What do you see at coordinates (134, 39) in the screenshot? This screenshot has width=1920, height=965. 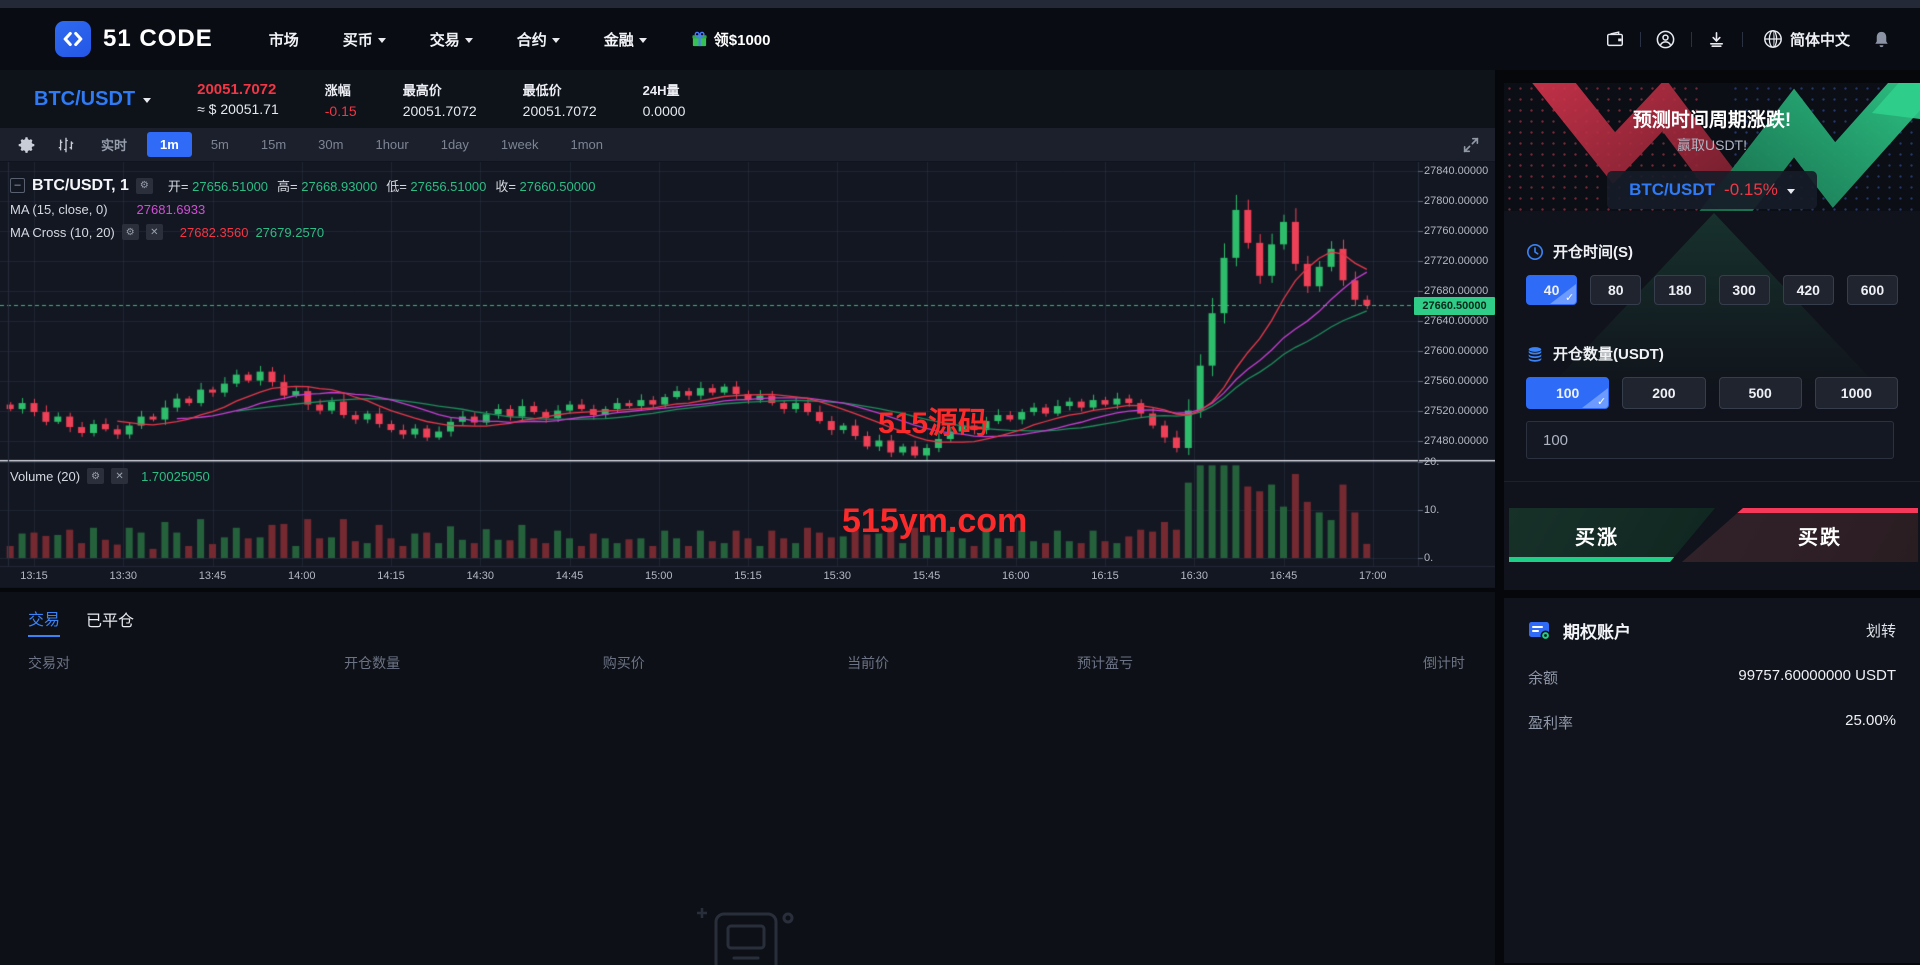 I see `logo: 51 CODE` at bounding box center [134, 39].